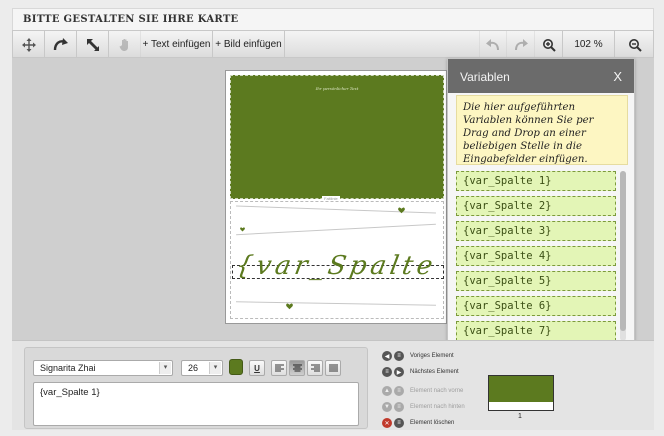 The height and width of the screenshot is (436, 664). I want to click on previous-element-label: Voriges Element, so click(432, 356).